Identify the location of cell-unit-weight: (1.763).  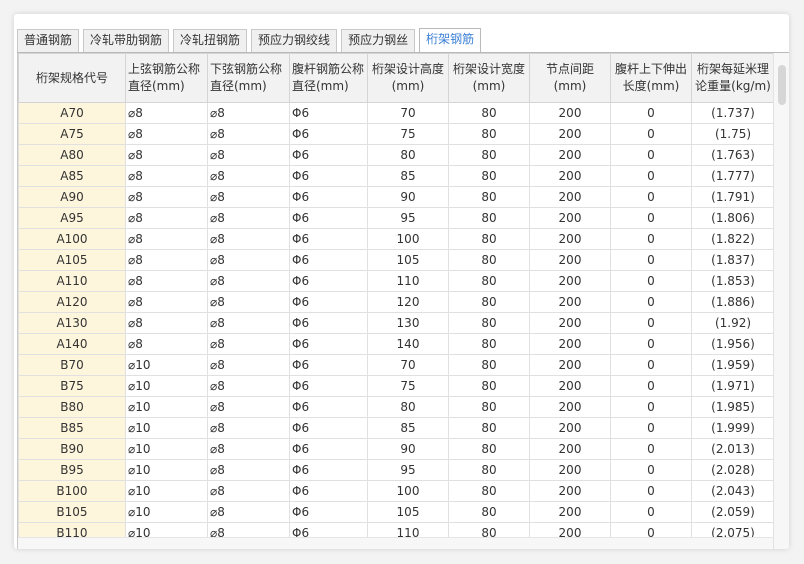
(733, 155).